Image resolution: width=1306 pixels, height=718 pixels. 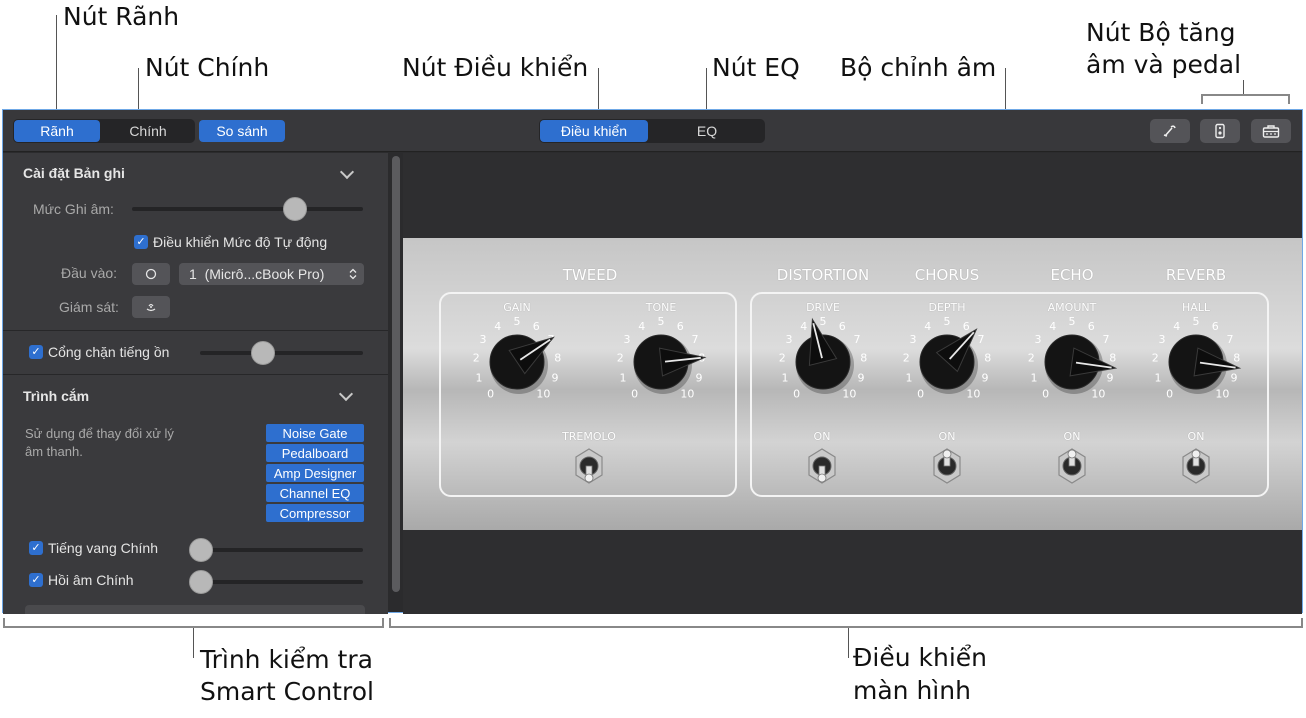 What do you see at coordinates (849, 393) in the screenshot?
I see `drive-tick-label: 10` at bounding box center [849, 393].